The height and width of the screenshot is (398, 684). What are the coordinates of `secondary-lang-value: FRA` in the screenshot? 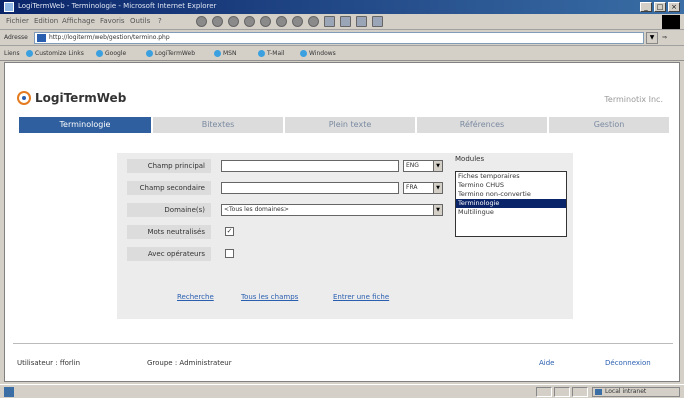 It's located at (412, 187).